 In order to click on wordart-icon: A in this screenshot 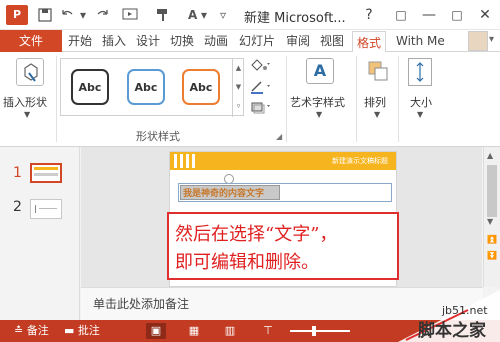, I will do `click(320, 71)`.